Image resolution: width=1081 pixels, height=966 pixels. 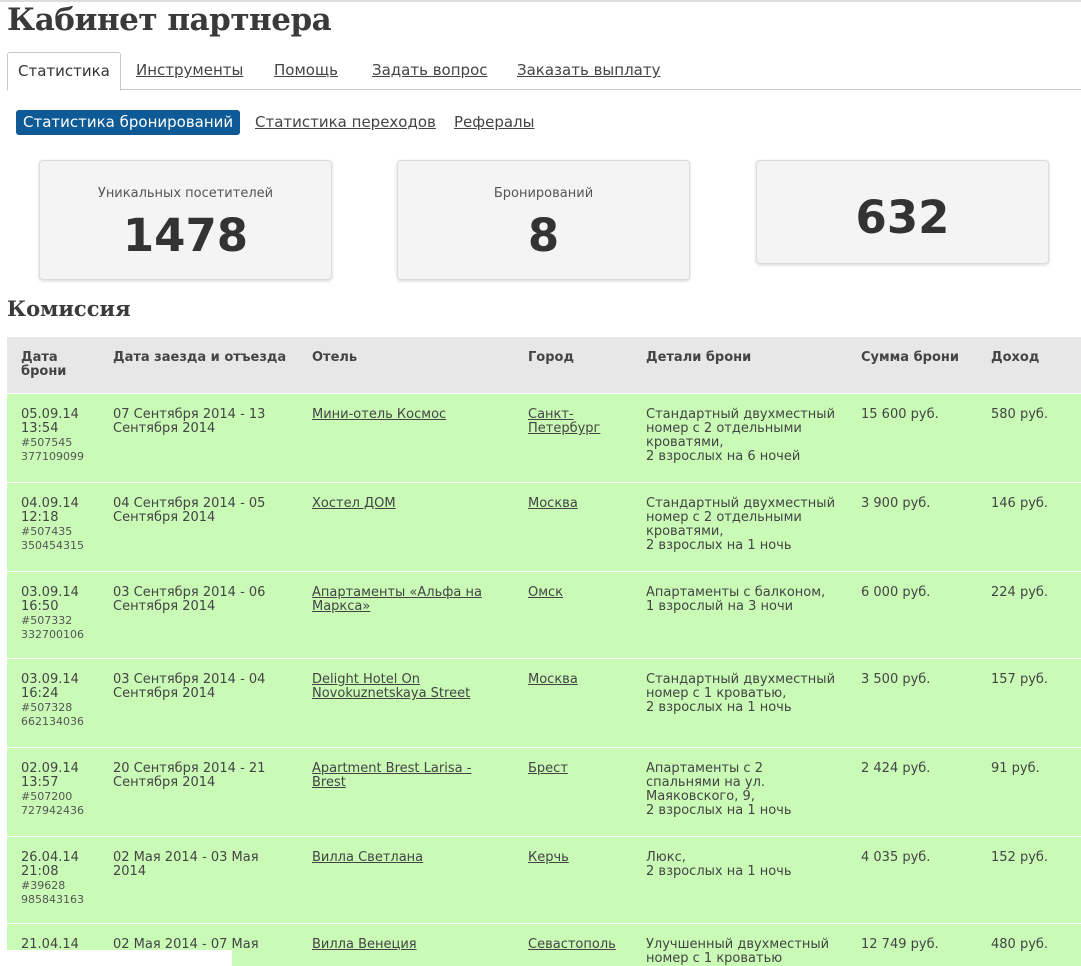 What do you see at coordinates (198, 792) in the screenshot?
I see `stay-dates: 20 Сентября 2014 - 21 Сентября 2014` at bounding box center [198, 792].